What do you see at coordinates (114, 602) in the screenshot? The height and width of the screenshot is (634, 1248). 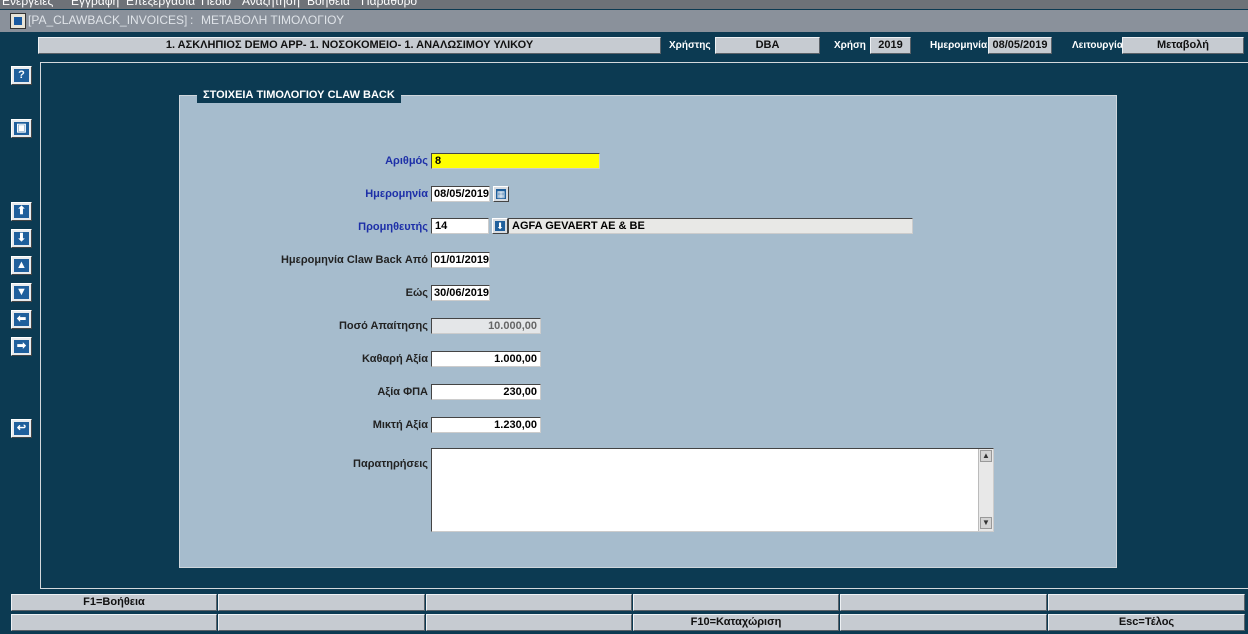 I see `fkey-f1-help: F1=Βοήθεια` at bounding box center [114, 602].